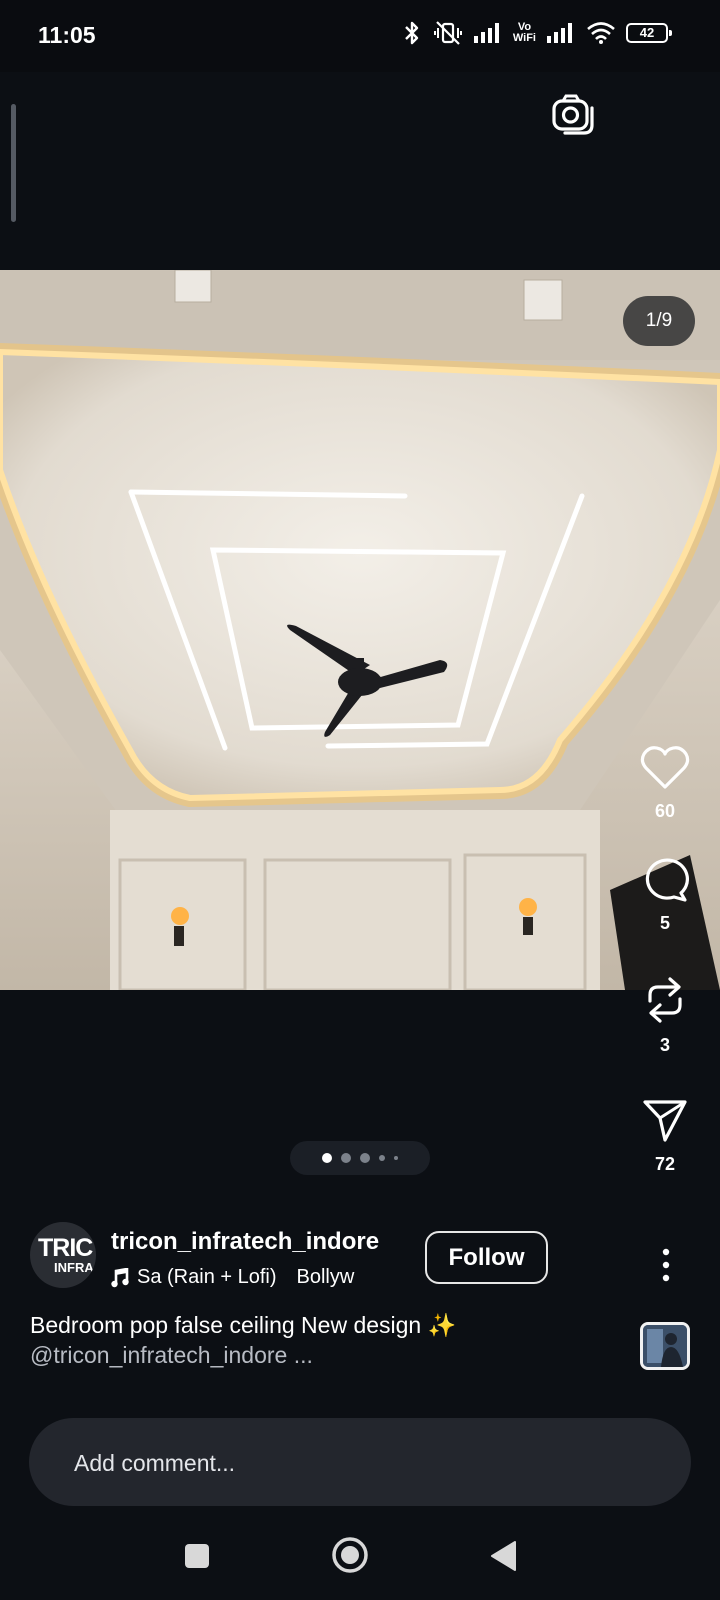  I want to click on author-username: tricon_infratech_indore, so click(245, 1242).